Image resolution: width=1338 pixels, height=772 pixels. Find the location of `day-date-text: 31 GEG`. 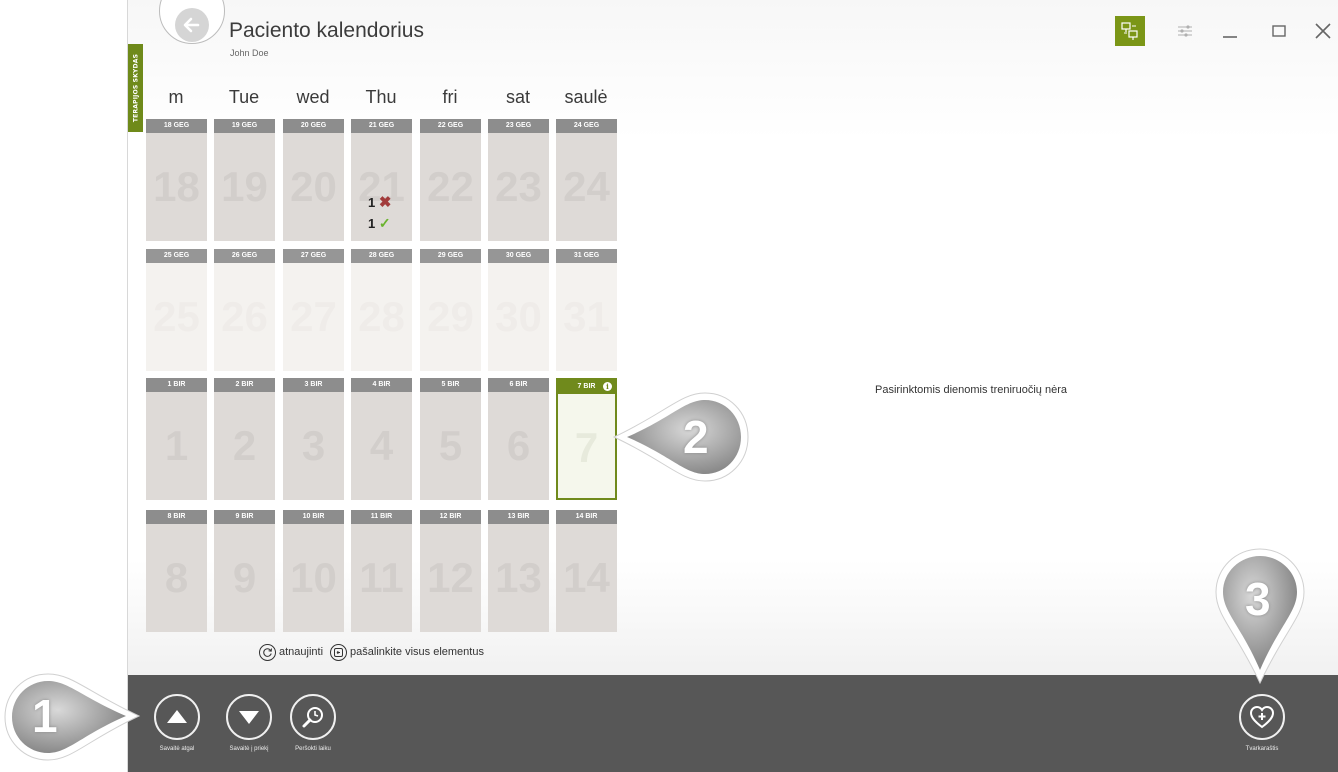

day-date-text: 31 GEG is located at coordinates (586, 255).